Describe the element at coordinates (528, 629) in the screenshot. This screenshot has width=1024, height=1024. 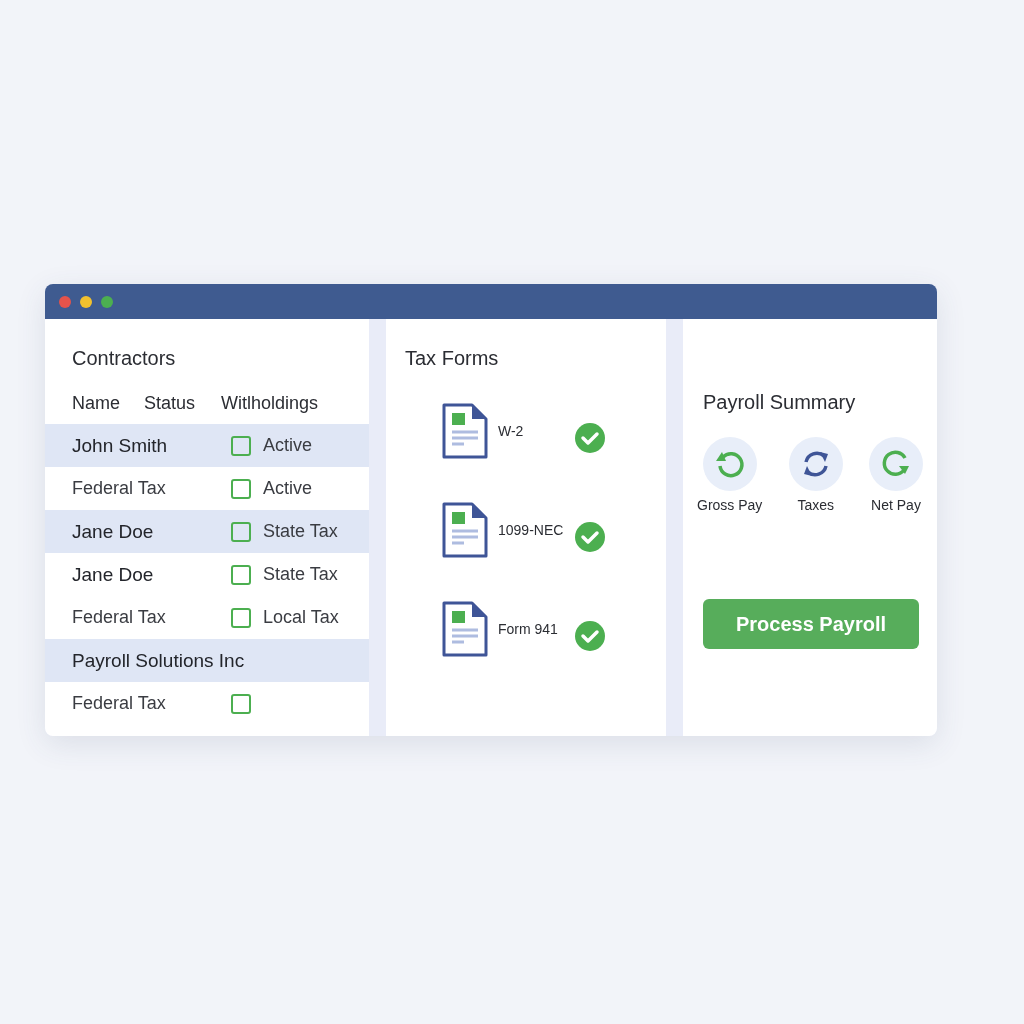
I see `form-name: Form 941` at that location.